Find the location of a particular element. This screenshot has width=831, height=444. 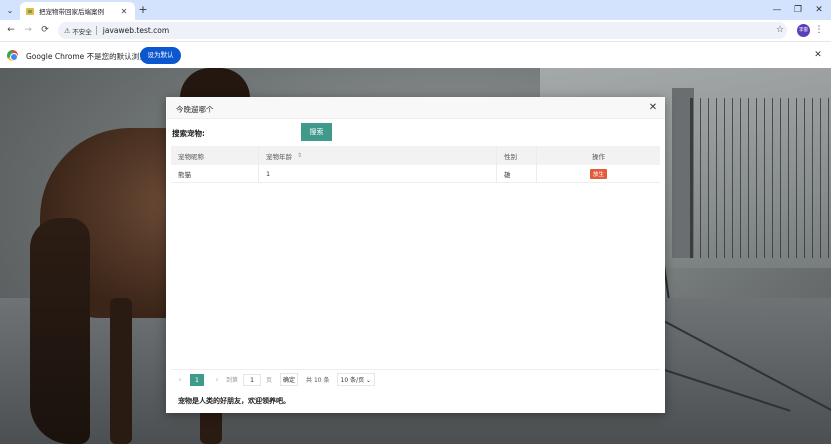

page-size-select: 10 条/页 ⌄ is located at coordinates (355, 379).